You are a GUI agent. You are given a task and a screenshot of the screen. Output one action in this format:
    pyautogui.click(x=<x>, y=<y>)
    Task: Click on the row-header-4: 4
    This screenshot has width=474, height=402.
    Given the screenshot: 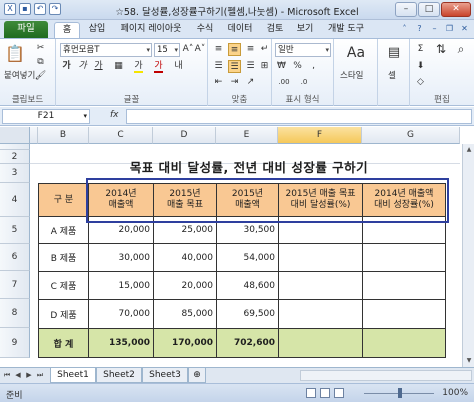 What is the action you would take?
    pyautogui.click(x=15, y=200)
    